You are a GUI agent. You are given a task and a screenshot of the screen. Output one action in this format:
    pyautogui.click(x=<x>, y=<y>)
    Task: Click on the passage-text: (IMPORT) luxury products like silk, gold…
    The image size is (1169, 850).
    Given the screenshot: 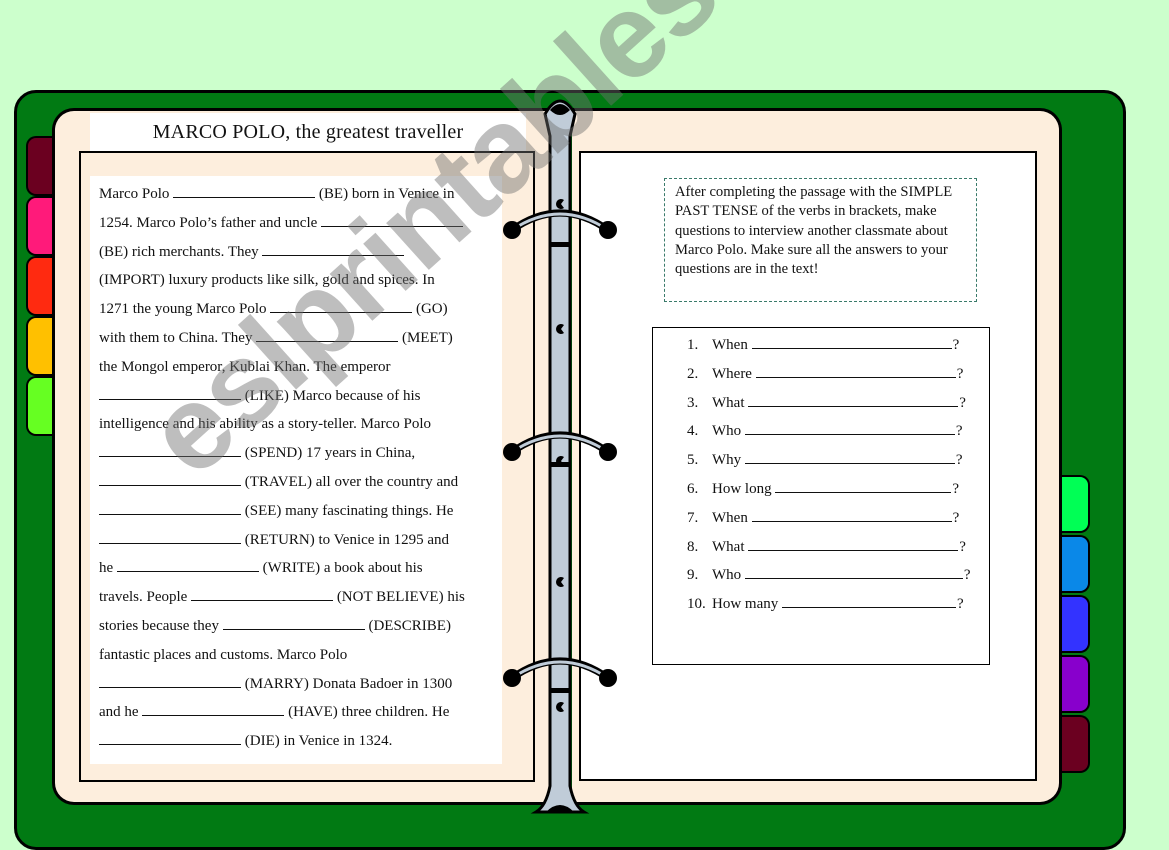 What is the action you would take?
    pyautogui.click(x=267, y=280)
    